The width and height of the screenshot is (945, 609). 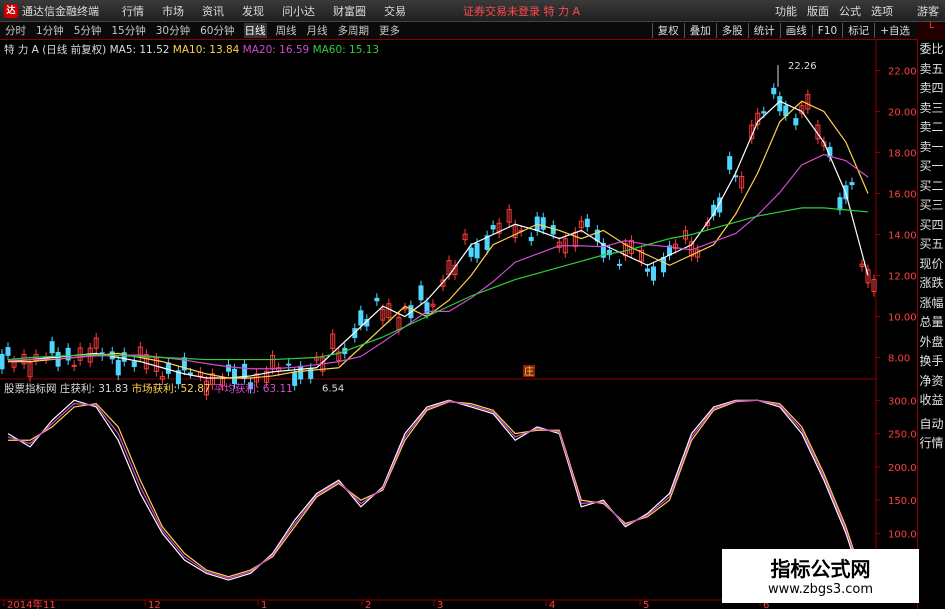 I want to click on ind-c-label: 平均获利: 63.11, so click(x=253, y=389).